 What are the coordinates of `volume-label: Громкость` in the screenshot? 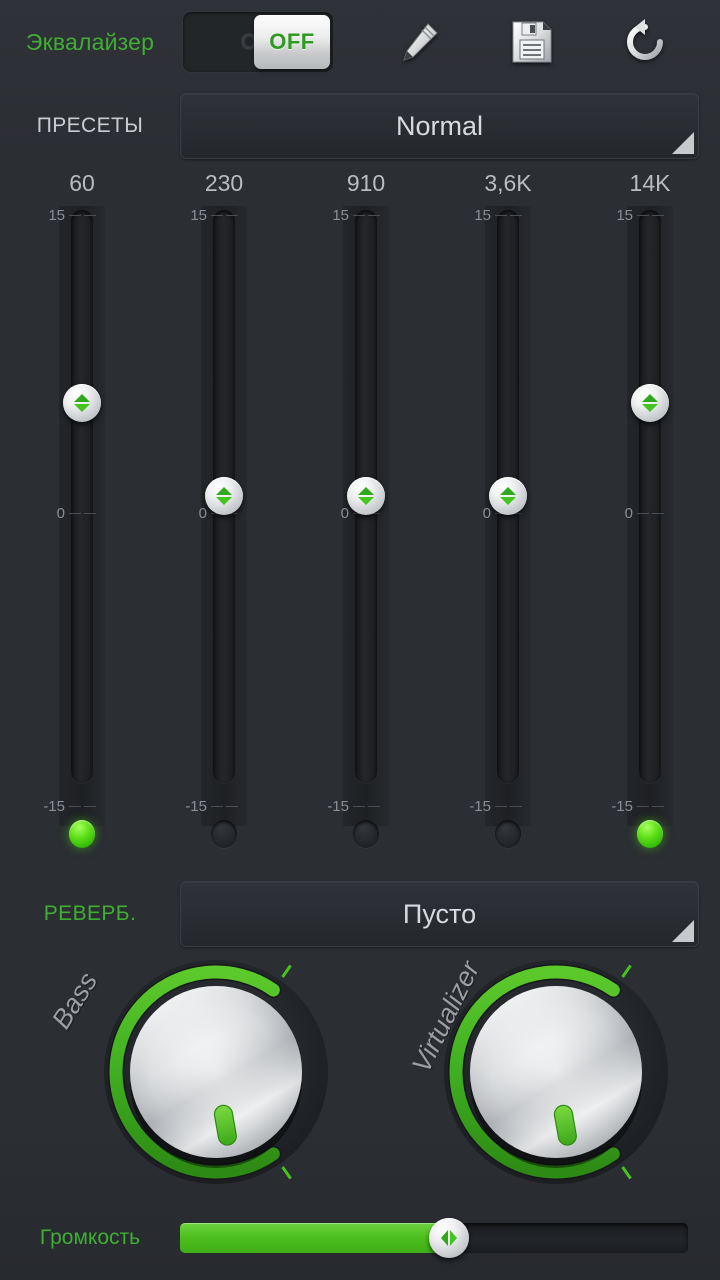 It's located at (90, 1237).